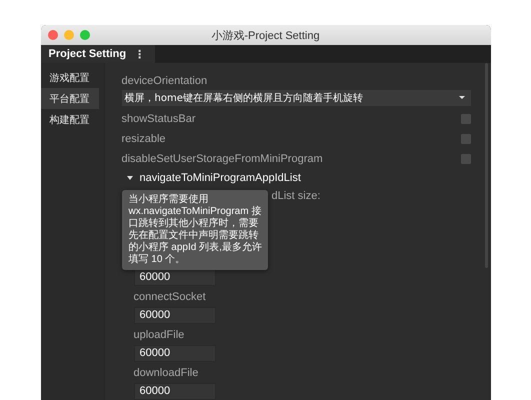  What do you see at coordinates (140, 54) in the screenshot?
I see `more-menu-icon: ⋮` at bounding box center [140, 54].